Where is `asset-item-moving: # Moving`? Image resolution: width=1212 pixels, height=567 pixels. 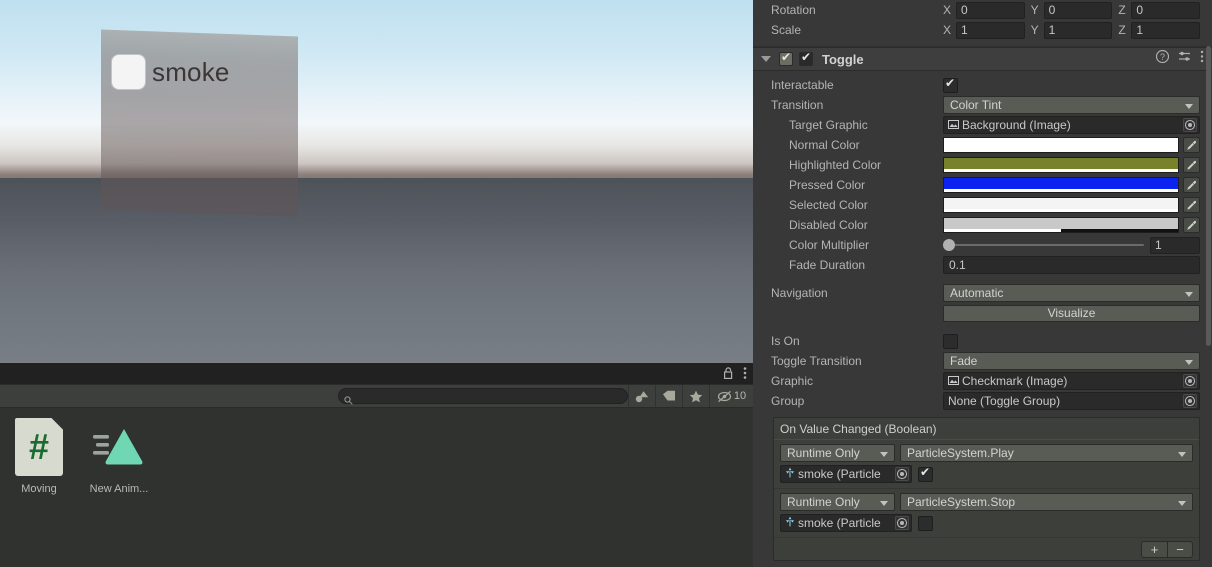
asset-item-moving: # Moving is located at coordinates (39, 455).